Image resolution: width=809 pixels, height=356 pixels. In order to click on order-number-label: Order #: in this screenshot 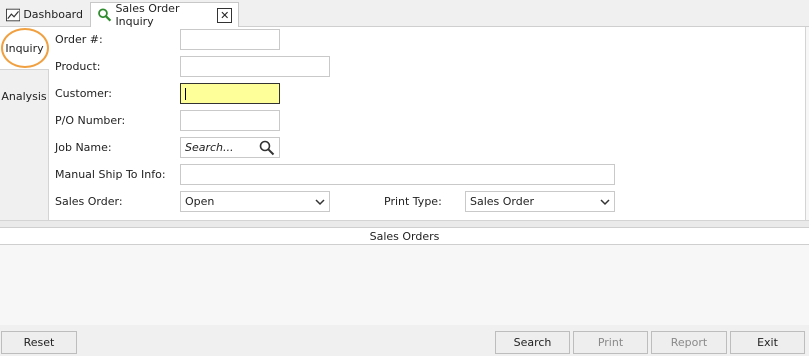, I will do `click(79, 39)`.